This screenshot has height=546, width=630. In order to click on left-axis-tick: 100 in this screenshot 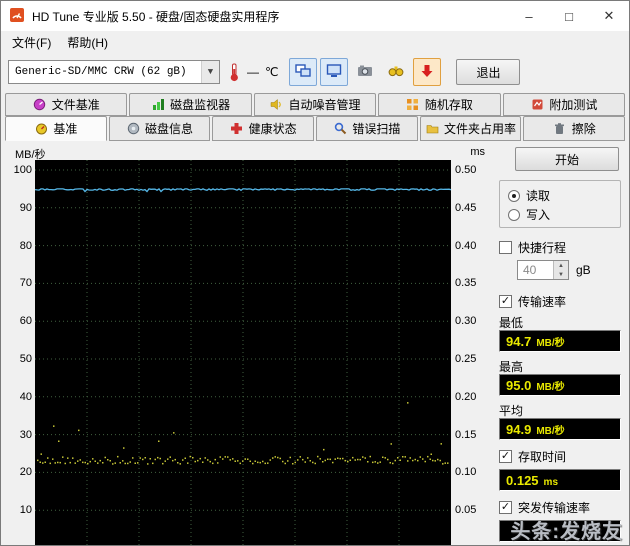, I will do `click(22, 170)`.